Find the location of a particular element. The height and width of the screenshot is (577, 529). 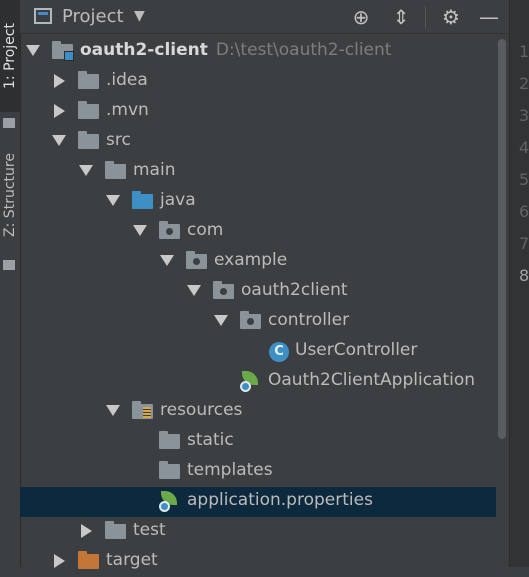

tree-row-com: com is located at coordinates (258, 232).